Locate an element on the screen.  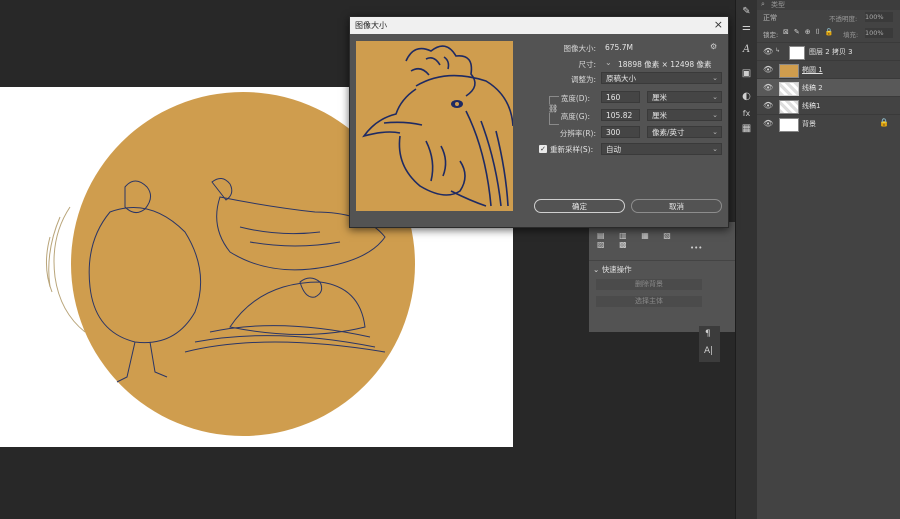
clip-arrow-icon: ↳ is located at coordinates (778, 50).